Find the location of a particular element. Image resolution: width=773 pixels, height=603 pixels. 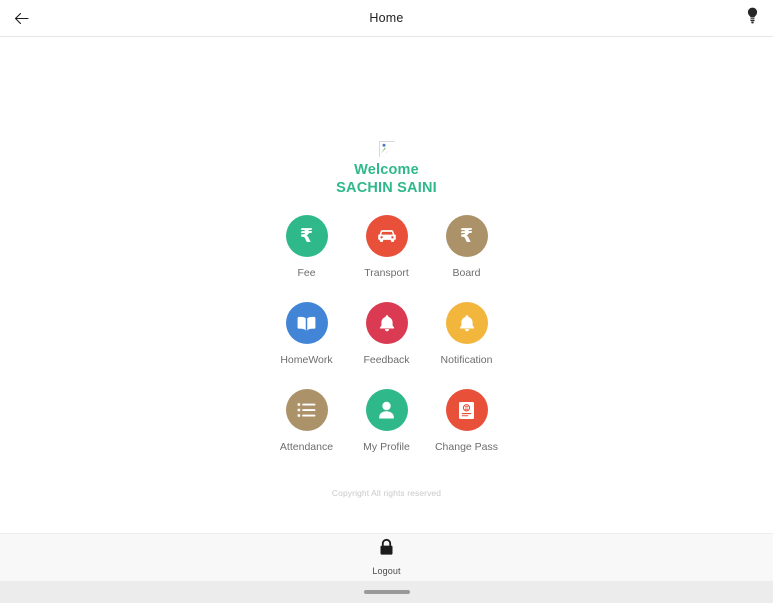

welcome-user-name: SACHIN SAINI is located at coordinates (386, 188).